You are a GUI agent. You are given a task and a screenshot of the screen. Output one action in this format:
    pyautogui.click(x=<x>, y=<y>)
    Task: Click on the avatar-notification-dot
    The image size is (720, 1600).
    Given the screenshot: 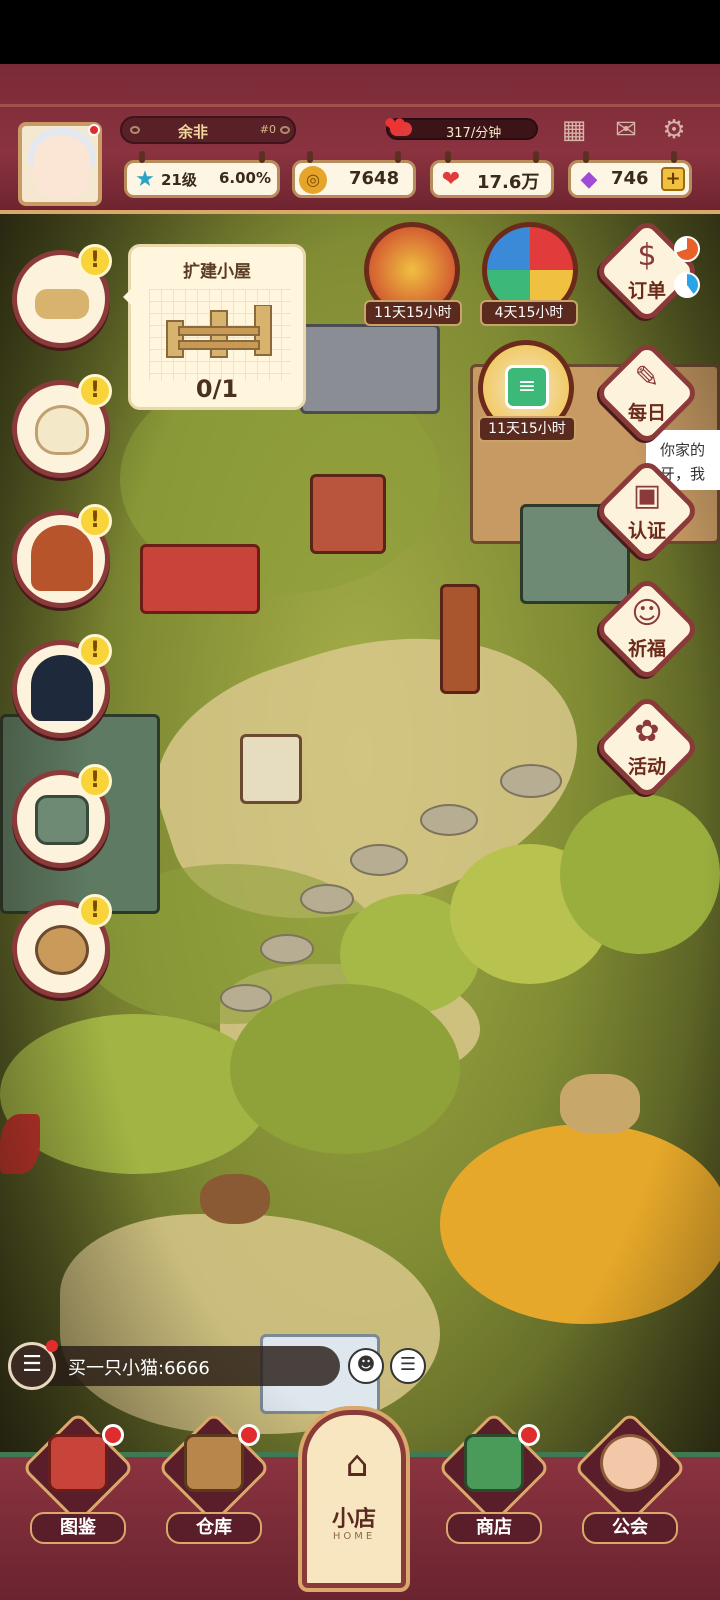 What is the action you would take?
    pyautogui.click(x=94, y=130)
    